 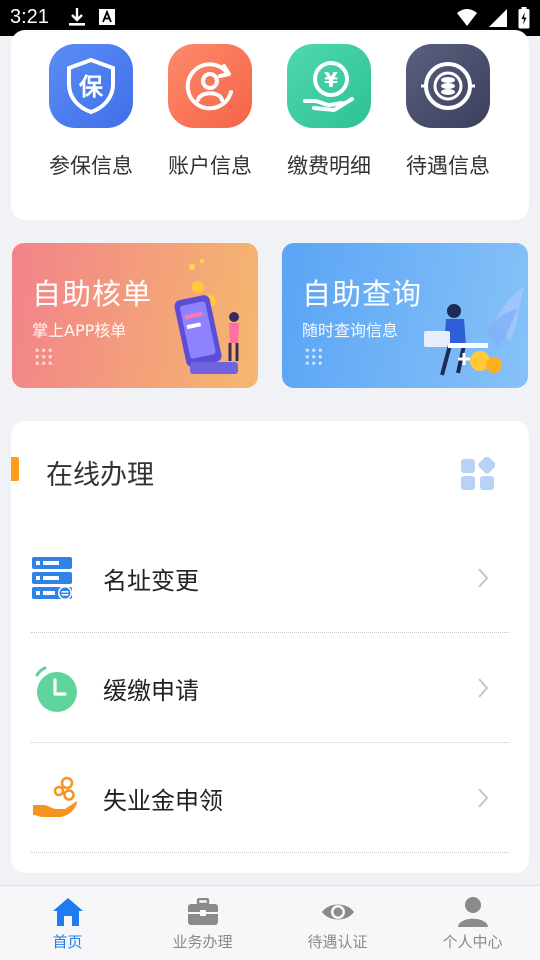 What do you see at coordinates (338, 912) in the screenshot?
I see `eye-icon` at bounding box center [338, 912].